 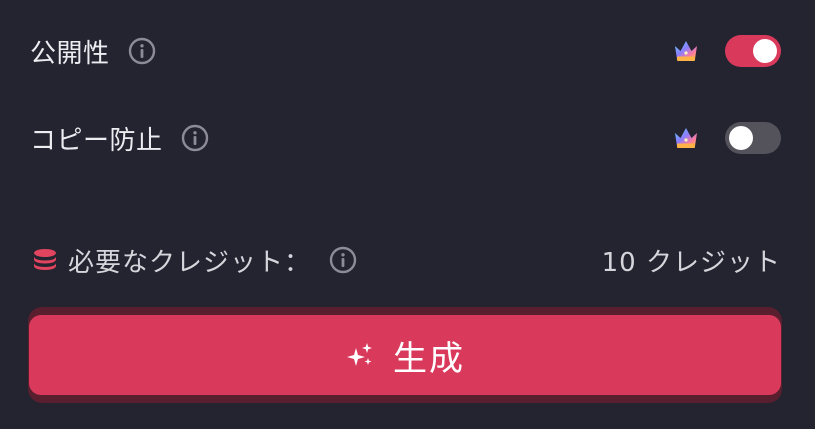 What do you see at coordinates (142, 51) in the screenshot?
I see `public-info-icon` at bounding box center [142, 51].